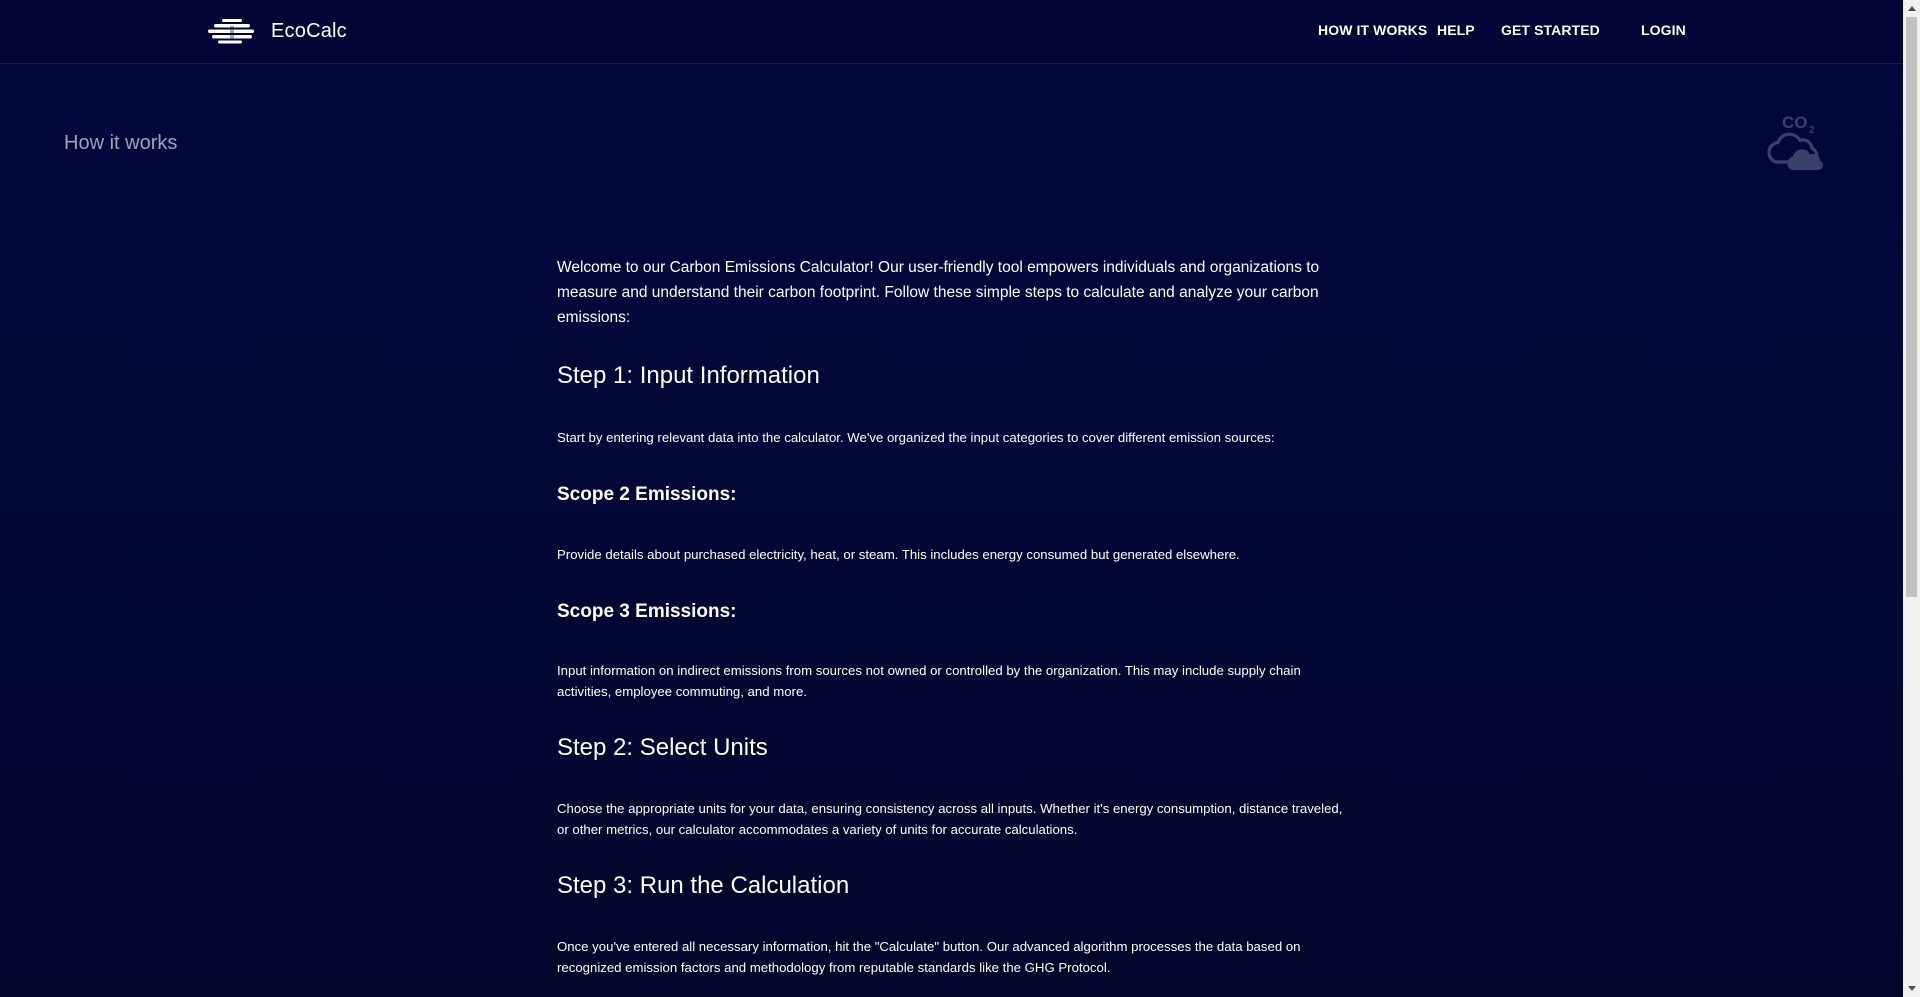 This screenshot has width=1920, height=997. I want to click on brand-name: EcoCalc, so click(309, 31).